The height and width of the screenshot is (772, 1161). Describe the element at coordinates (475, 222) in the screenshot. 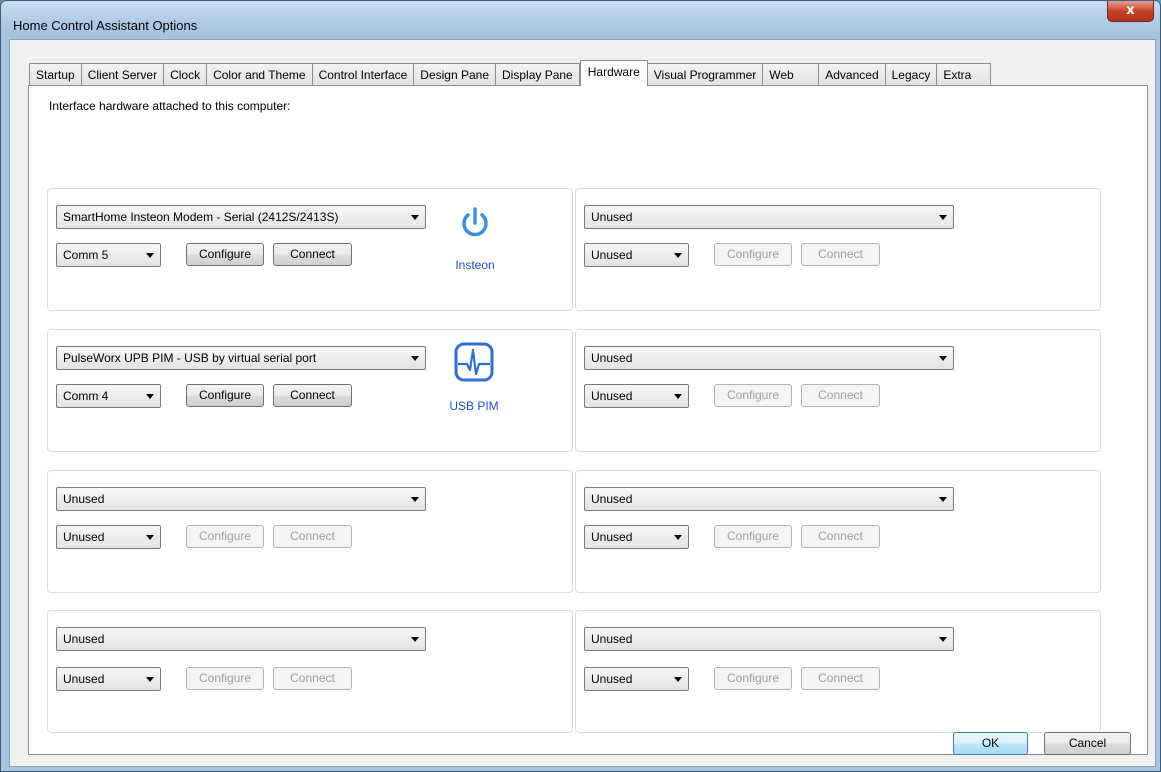

I see `power-icon` at that location.